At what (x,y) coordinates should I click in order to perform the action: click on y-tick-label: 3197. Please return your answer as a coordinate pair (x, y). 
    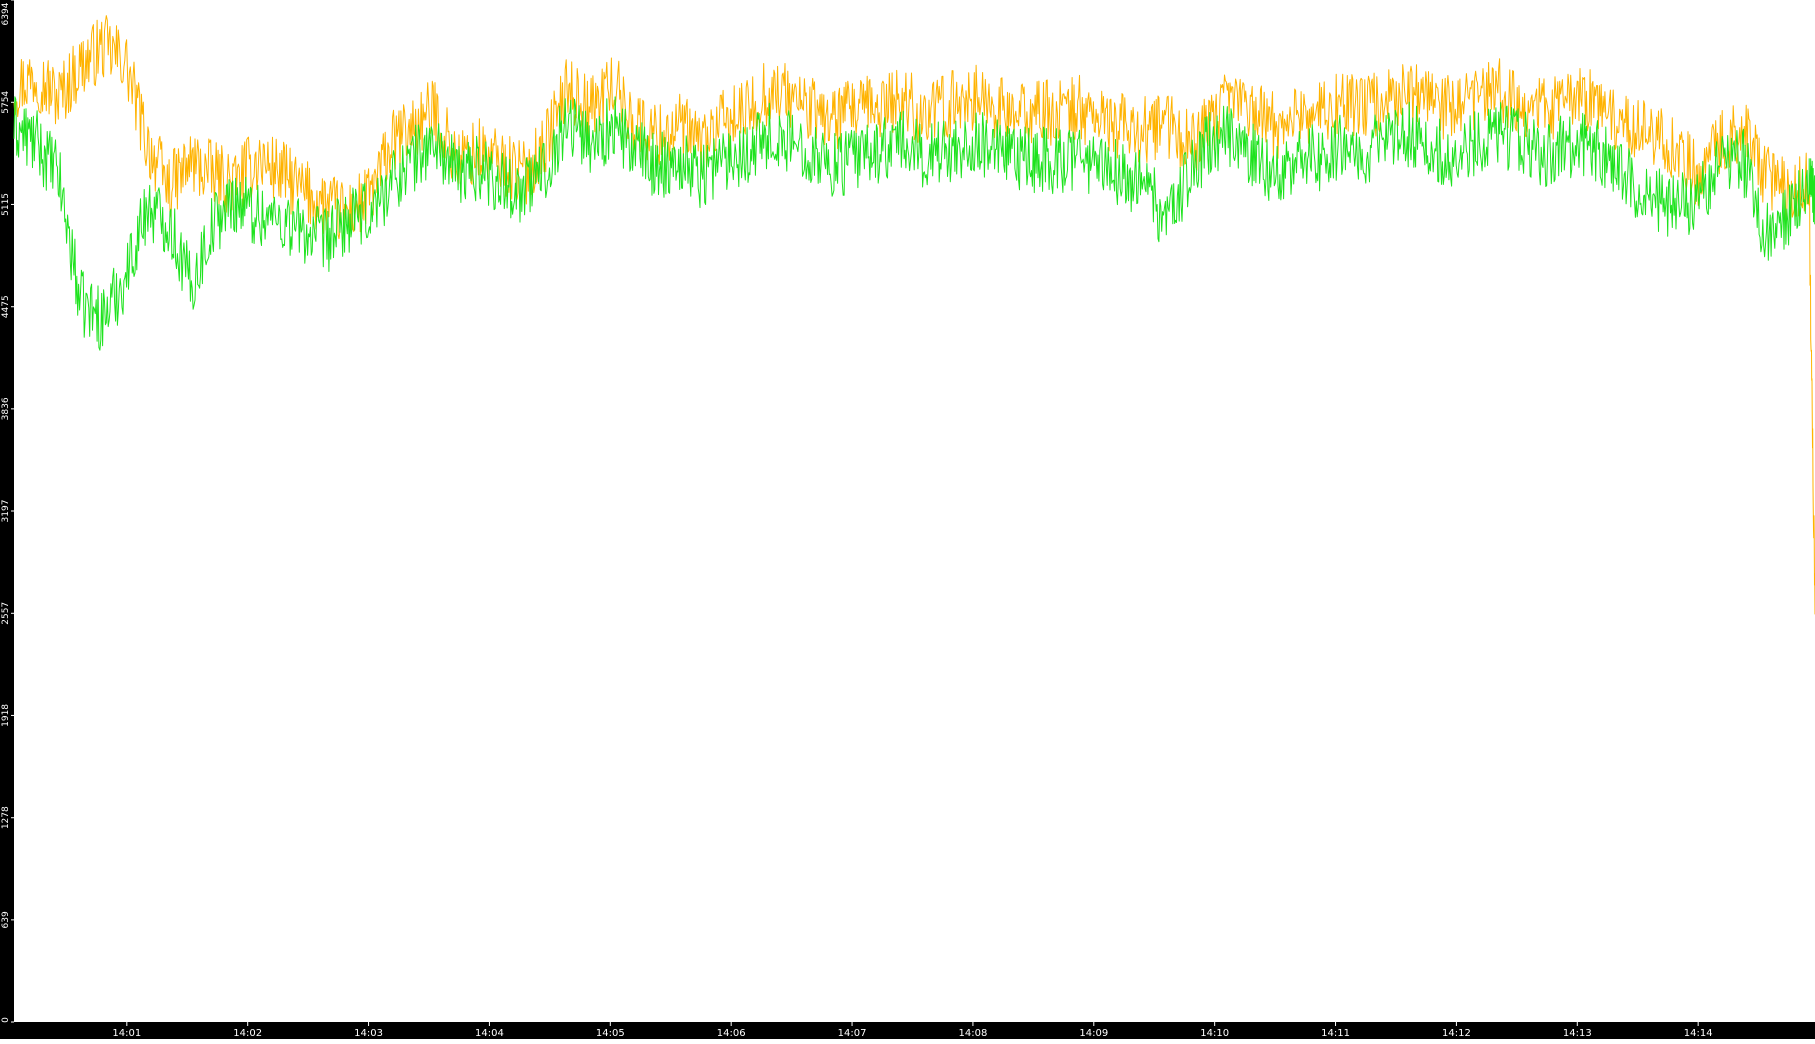
    Looking at the image, I should click on (6, 511).